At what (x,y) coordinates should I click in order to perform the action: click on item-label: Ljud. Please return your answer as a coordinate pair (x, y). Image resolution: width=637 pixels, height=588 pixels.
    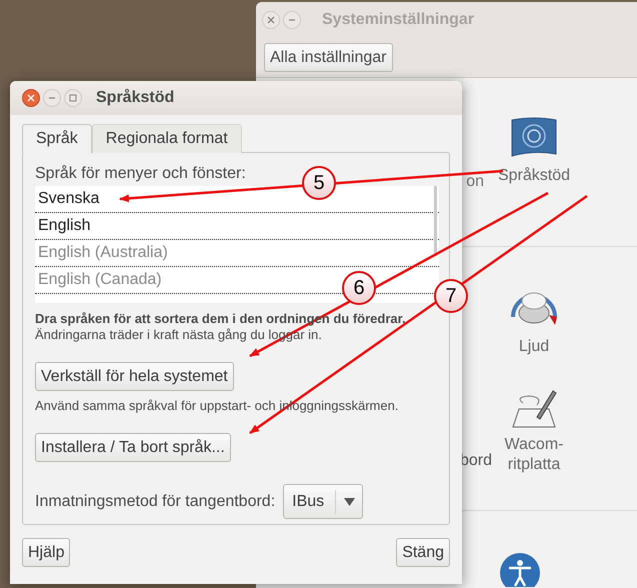
    Looking at the image, I should click on (534, 347).